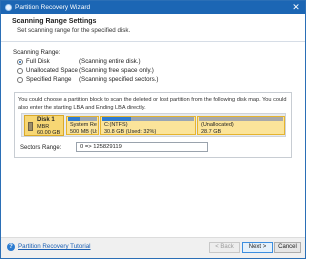  I want to click on radio-label: Full Disk, so click(38, 61).